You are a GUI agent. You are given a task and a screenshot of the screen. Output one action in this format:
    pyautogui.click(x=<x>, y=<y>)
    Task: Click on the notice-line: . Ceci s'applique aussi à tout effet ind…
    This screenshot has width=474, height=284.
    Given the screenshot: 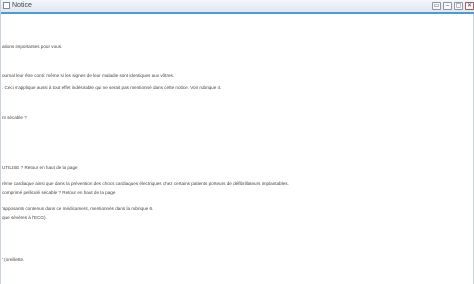 What is the action you would take?
    pyautogui.click(x=112, y=87)
    